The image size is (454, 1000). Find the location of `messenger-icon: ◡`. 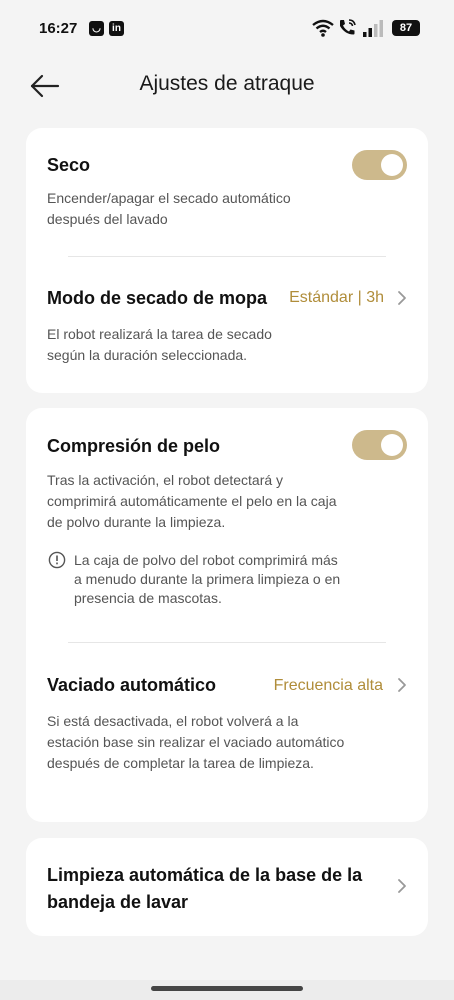

messenger-icon: ◡ is located at coordinates (96, 28).